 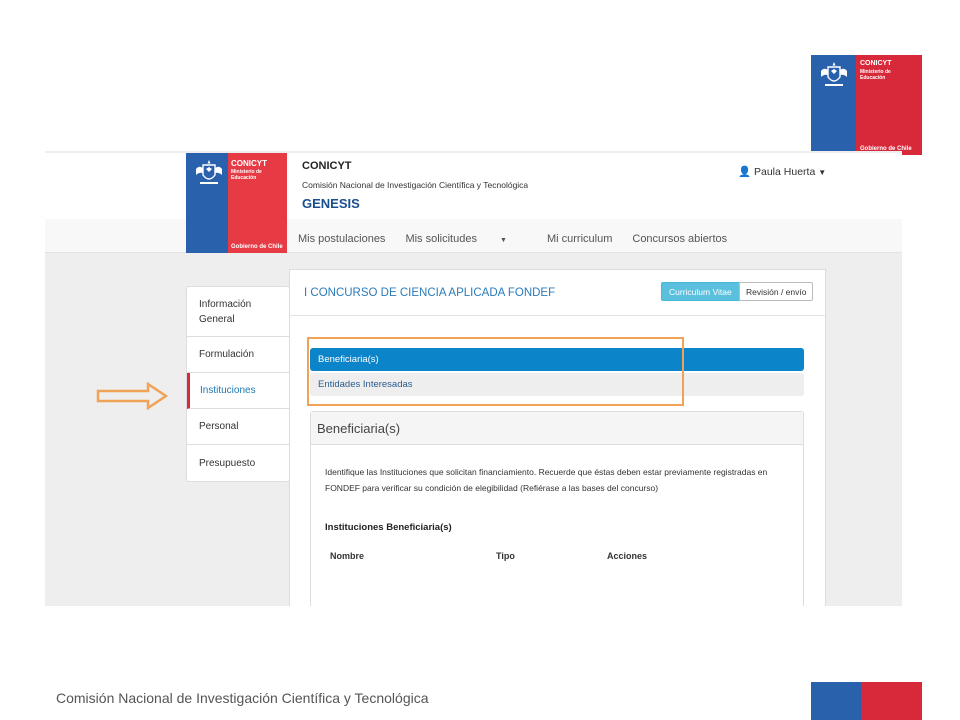 I want to click on sidebar-item-informacion-general: Información General, so click(x=238, y=312).